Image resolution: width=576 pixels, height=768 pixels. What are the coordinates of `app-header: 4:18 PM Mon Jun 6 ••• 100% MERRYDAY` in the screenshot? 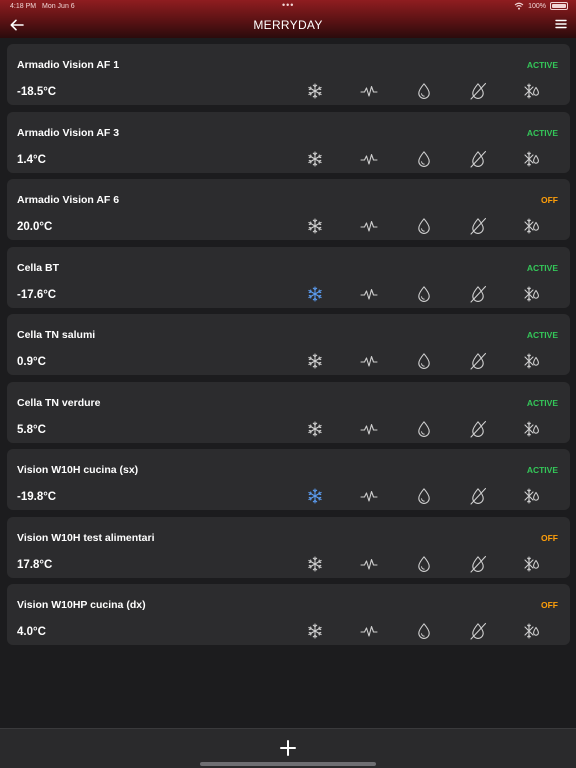 It's located at (288, 19).